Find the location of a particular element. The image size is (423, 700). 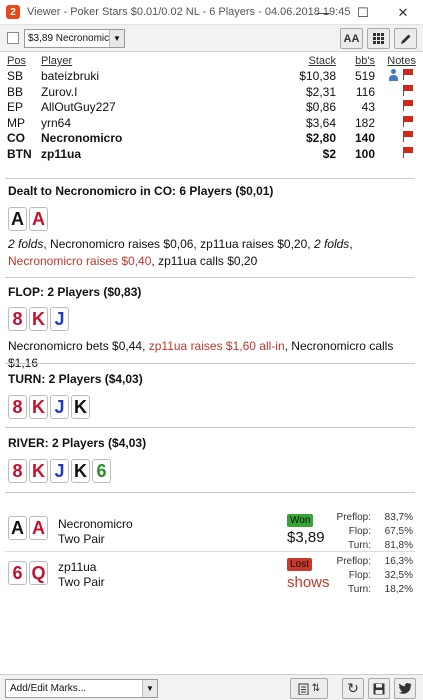

players-table-header: Pos Player Stack bb's Notes is located at coordinates (211, 61).